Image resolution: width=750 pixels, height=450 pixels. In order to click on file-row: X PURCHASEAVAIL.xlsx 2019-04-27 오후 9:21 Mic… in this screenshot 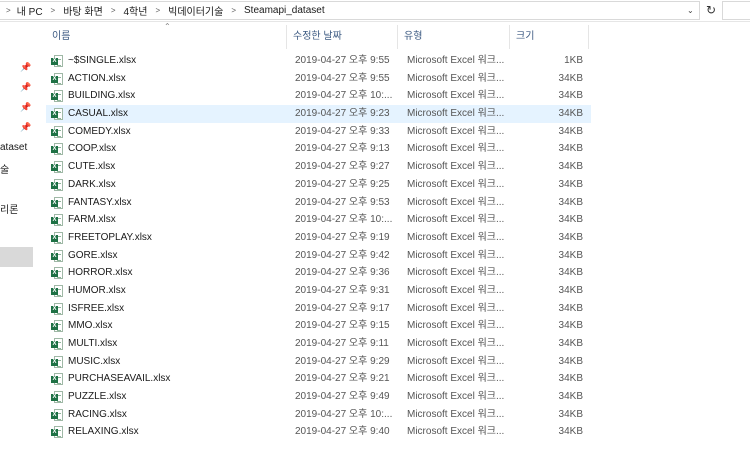, I will do `click(318, 379)`.